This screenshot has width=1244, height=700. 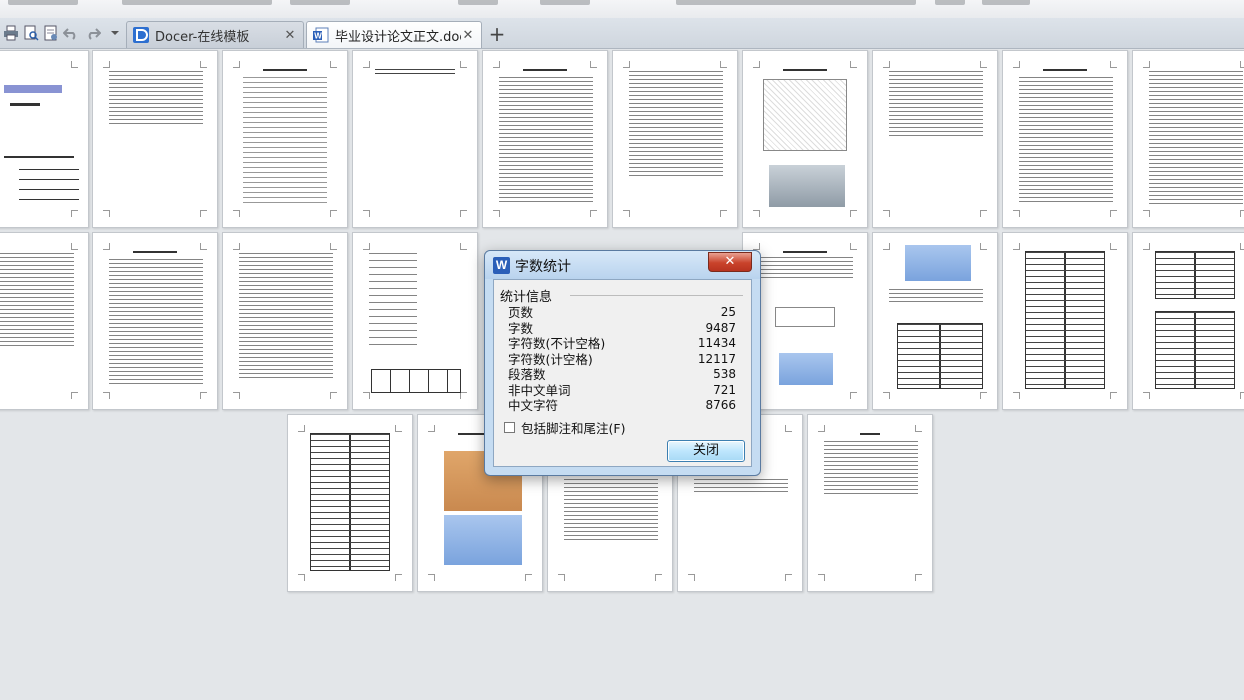 What do you see at coordinates (93, 33) in the screenshot?
I see `redo-icon` at bounding box center [93, 33].